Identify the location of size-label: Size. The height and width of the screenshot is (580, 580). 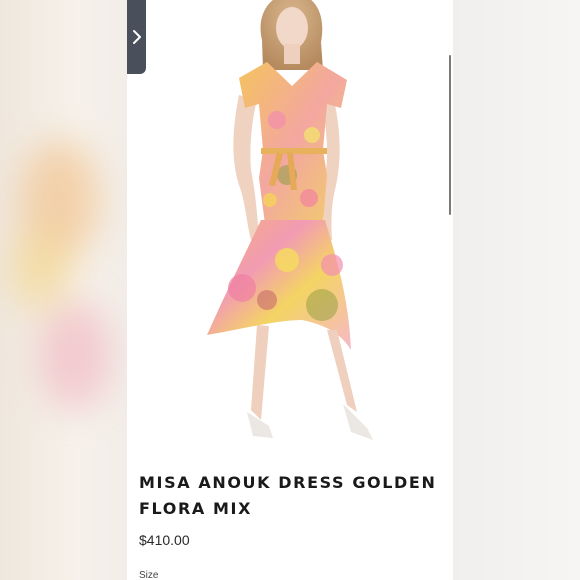
(149, 575).